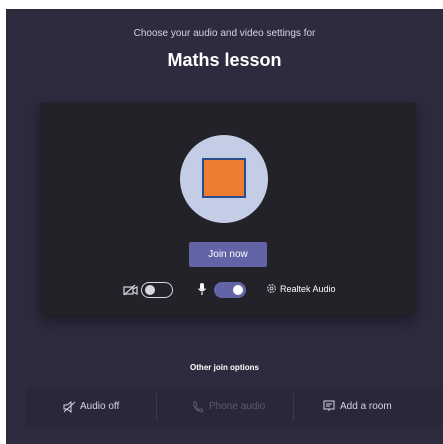 The height and width of the screenshot is (444, 443). What do you see at coordinates (69, 407) in the screenshot?
I see `speaker-off-icon` at bounding box center [69, 407].